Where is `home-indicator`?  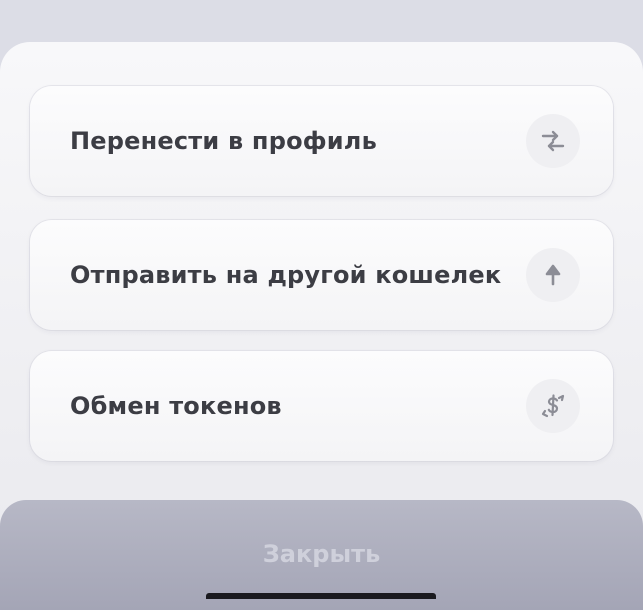
home-indicator is located at coordinates (321, 596).